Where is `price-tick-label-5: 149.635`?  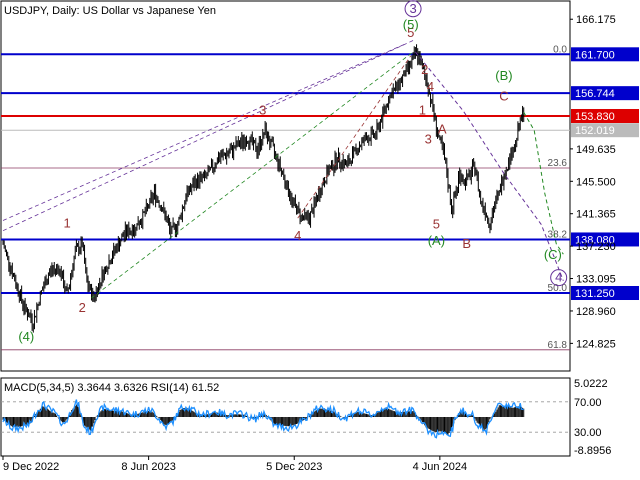 price-tick-label-5: 149.635 is located at coordinates (596, 150).